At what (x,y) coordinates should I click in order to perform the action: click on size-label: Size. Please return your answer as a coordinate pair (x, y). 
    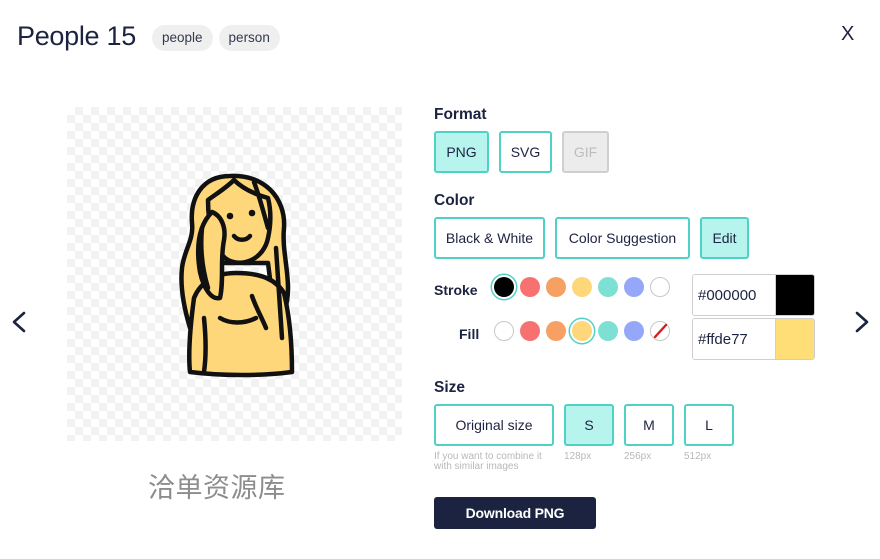
    Looking at the image, I should click on (450, 387).